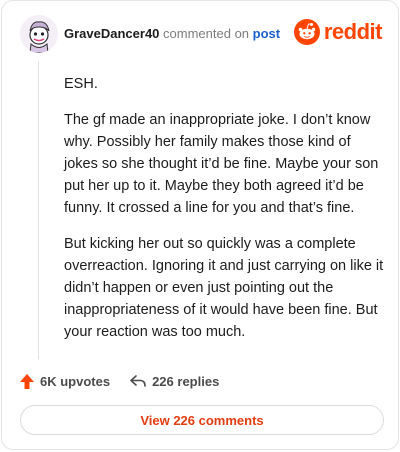  What do you see at coordinates (306, 32) in the screenshot?
I see `reddit-snoo-icon` at bounding box center [306, 32].